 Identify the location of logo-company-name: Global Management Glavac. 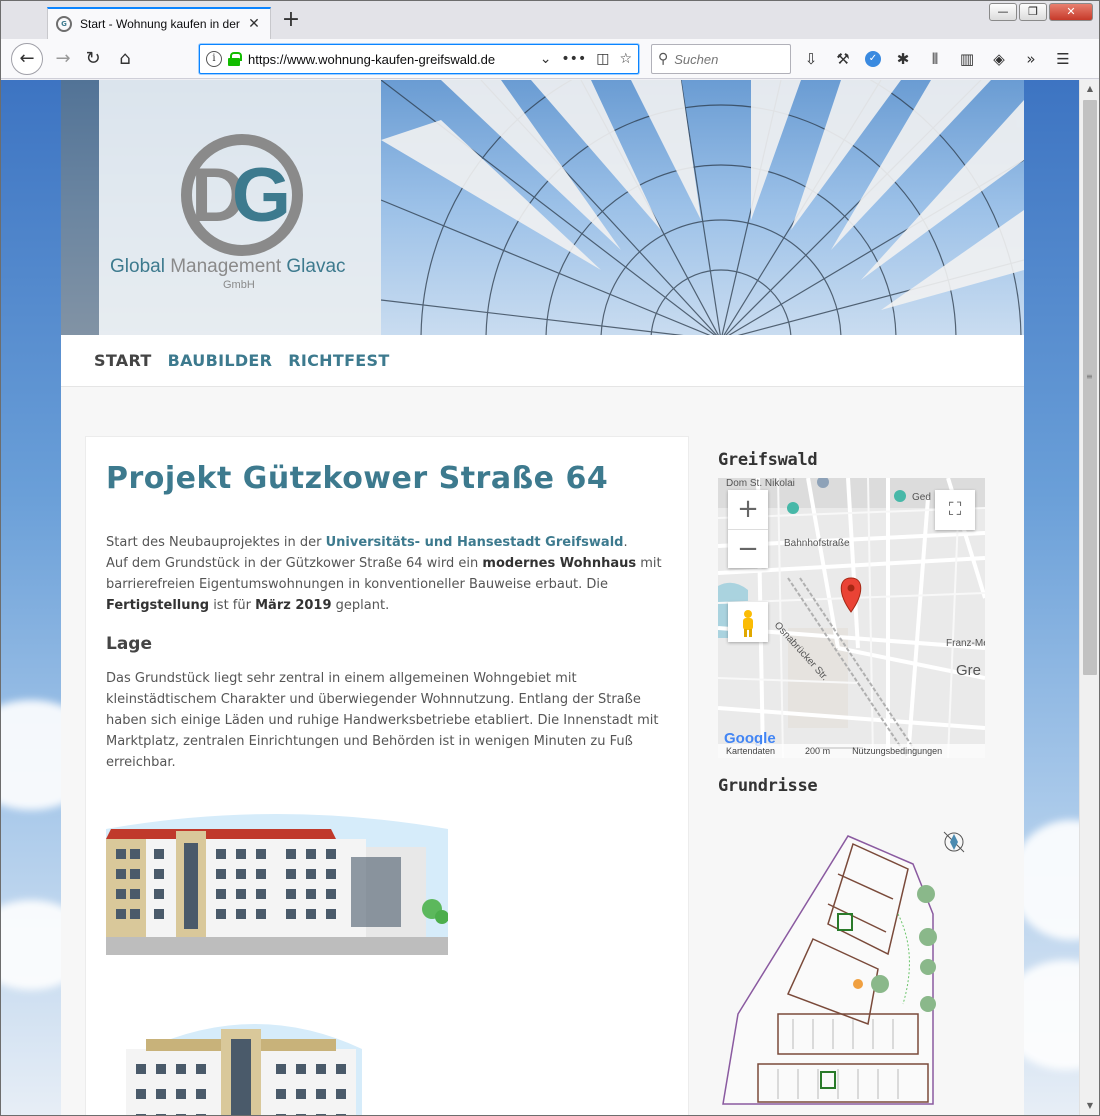
(228, 267).